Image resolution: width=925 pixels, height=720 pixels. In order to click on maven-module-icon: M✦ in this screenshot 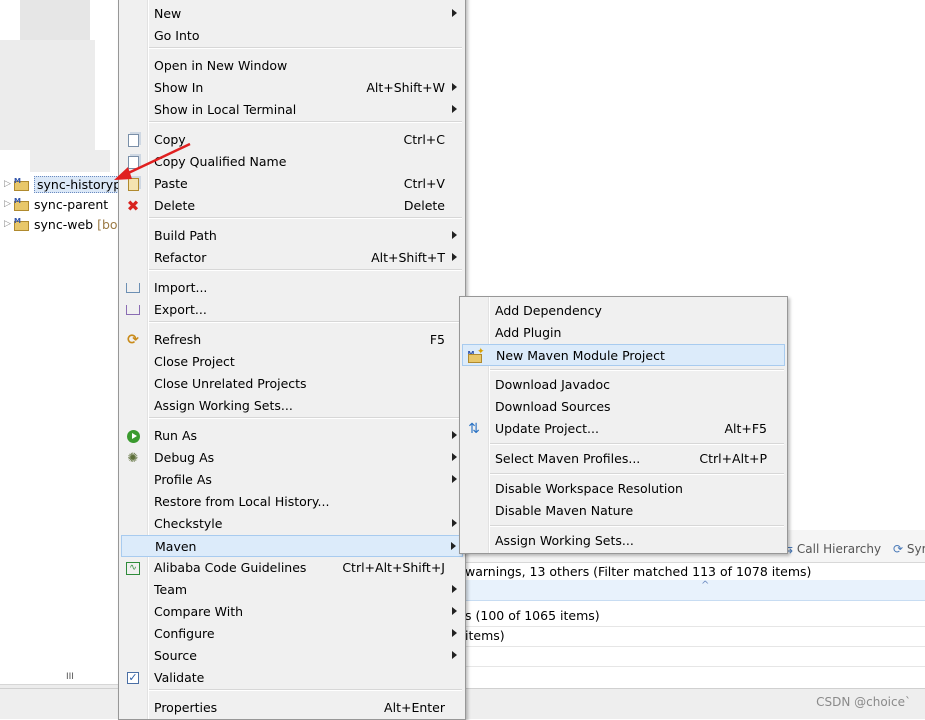, I will do `click(476, 355)`.